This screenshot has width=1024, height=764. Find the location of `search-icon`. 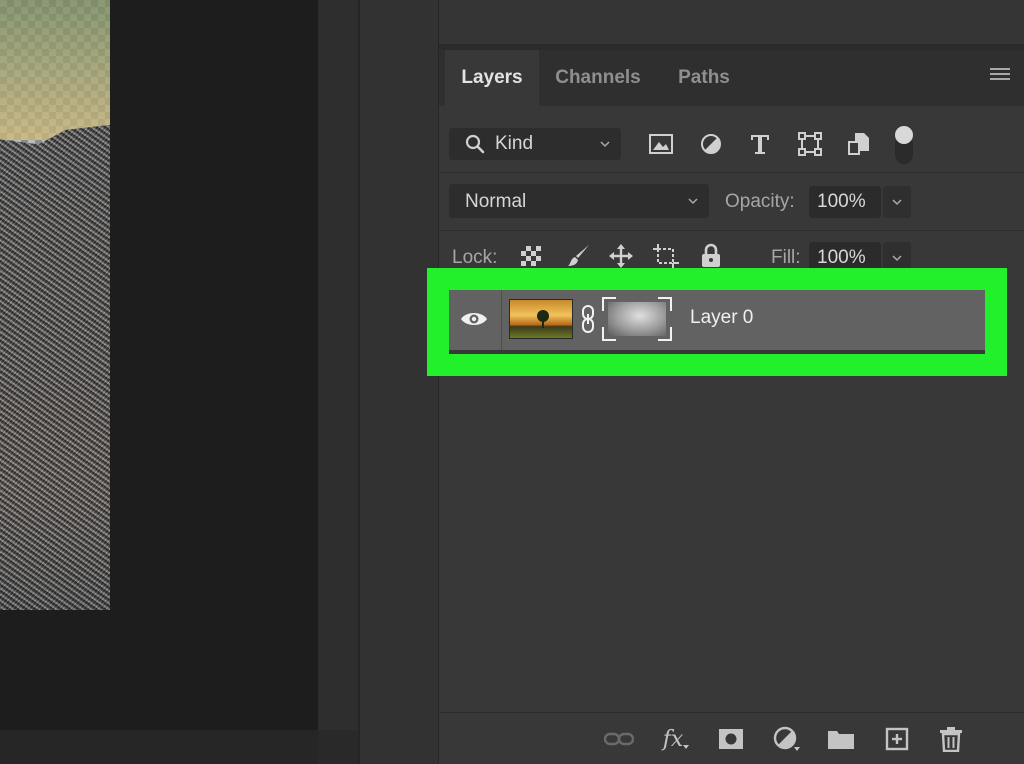

search-icon is located at coordinates (475, 144).